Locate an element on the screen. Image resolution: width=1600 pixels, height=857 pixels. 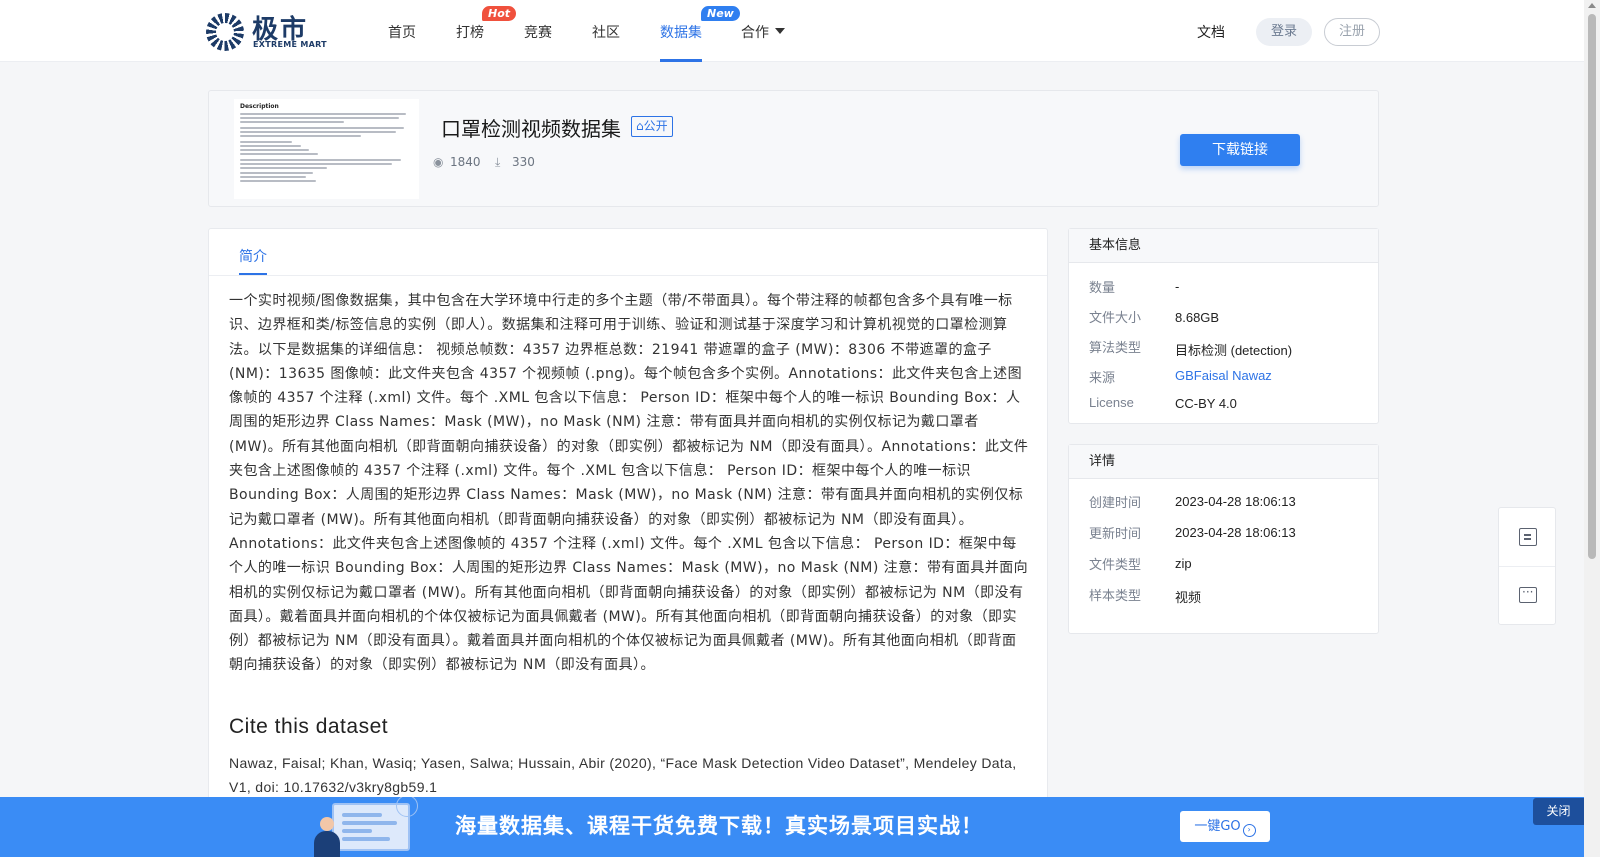
toolbar-divider is located at coordinates (1527, 566).